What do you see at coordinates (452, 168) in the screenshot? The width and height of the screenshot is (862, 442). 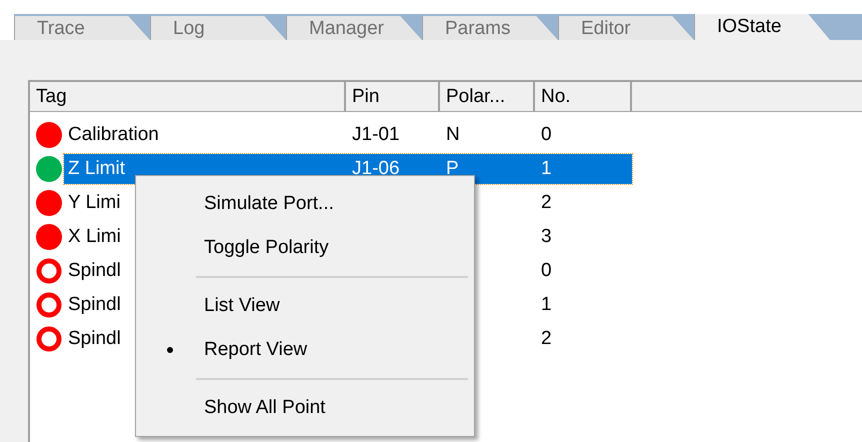 I see `polarity-cell-text: P` at bounding box center [452, 168].